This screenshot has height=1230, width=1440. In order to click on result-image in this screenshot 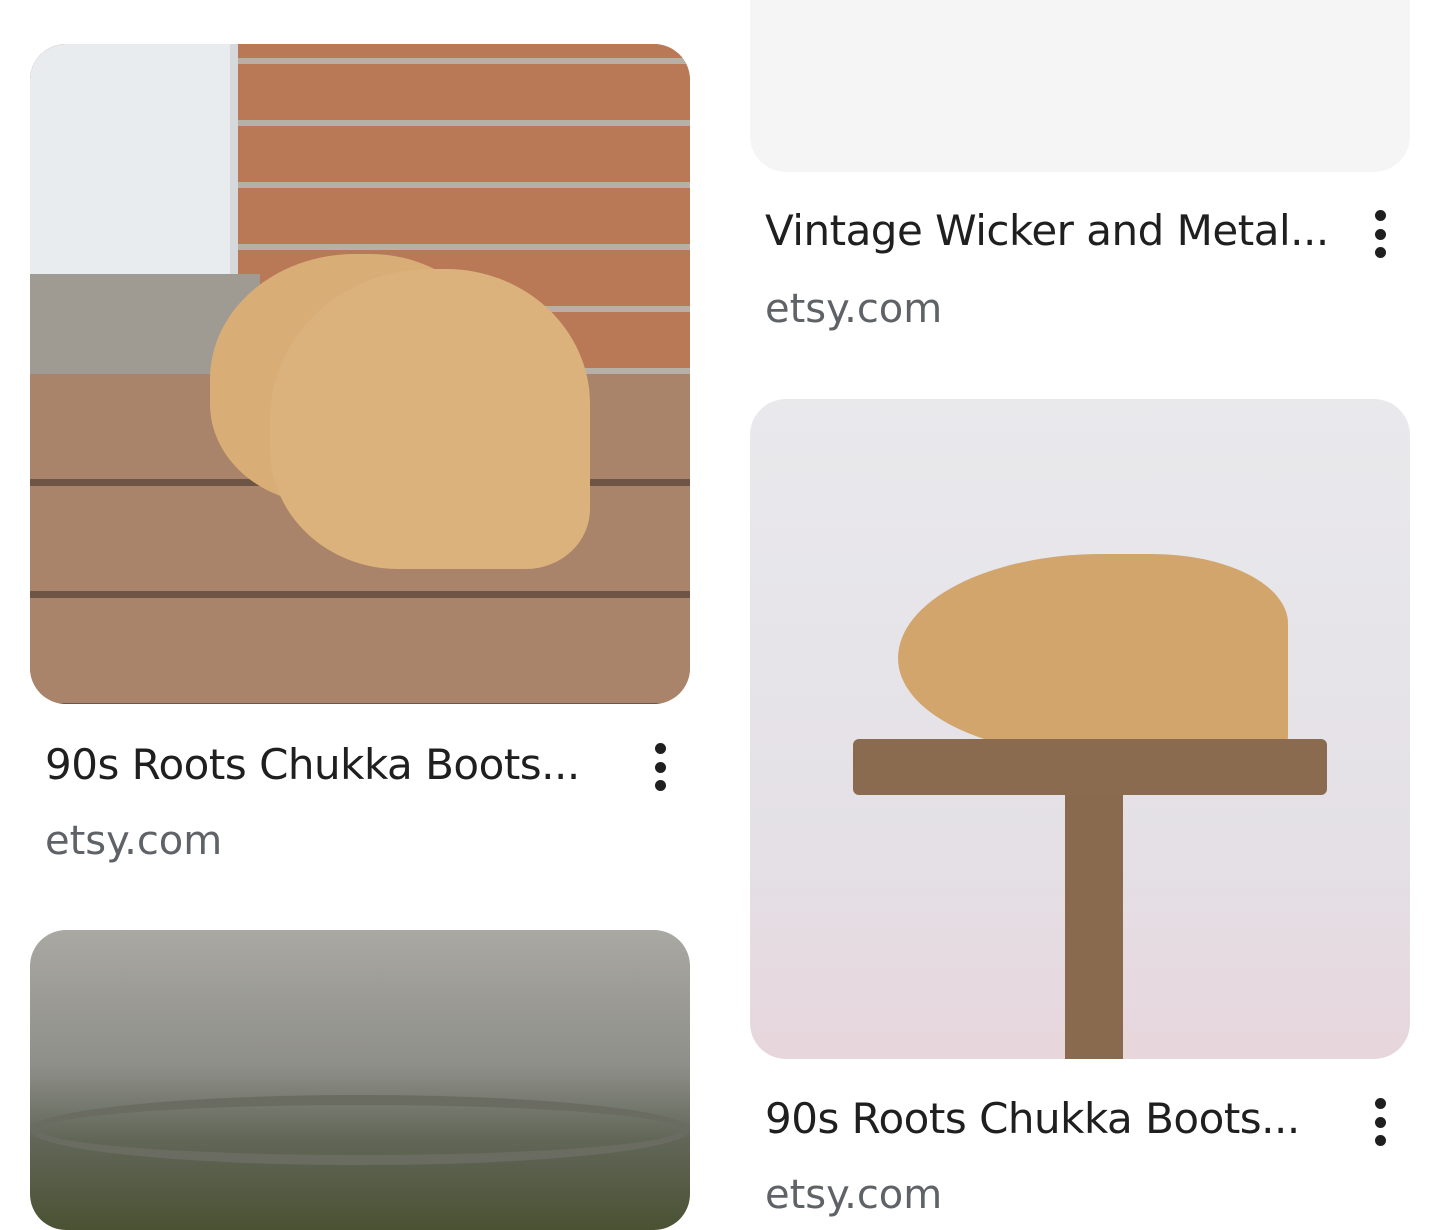, I will do `click(360, 1080)`.